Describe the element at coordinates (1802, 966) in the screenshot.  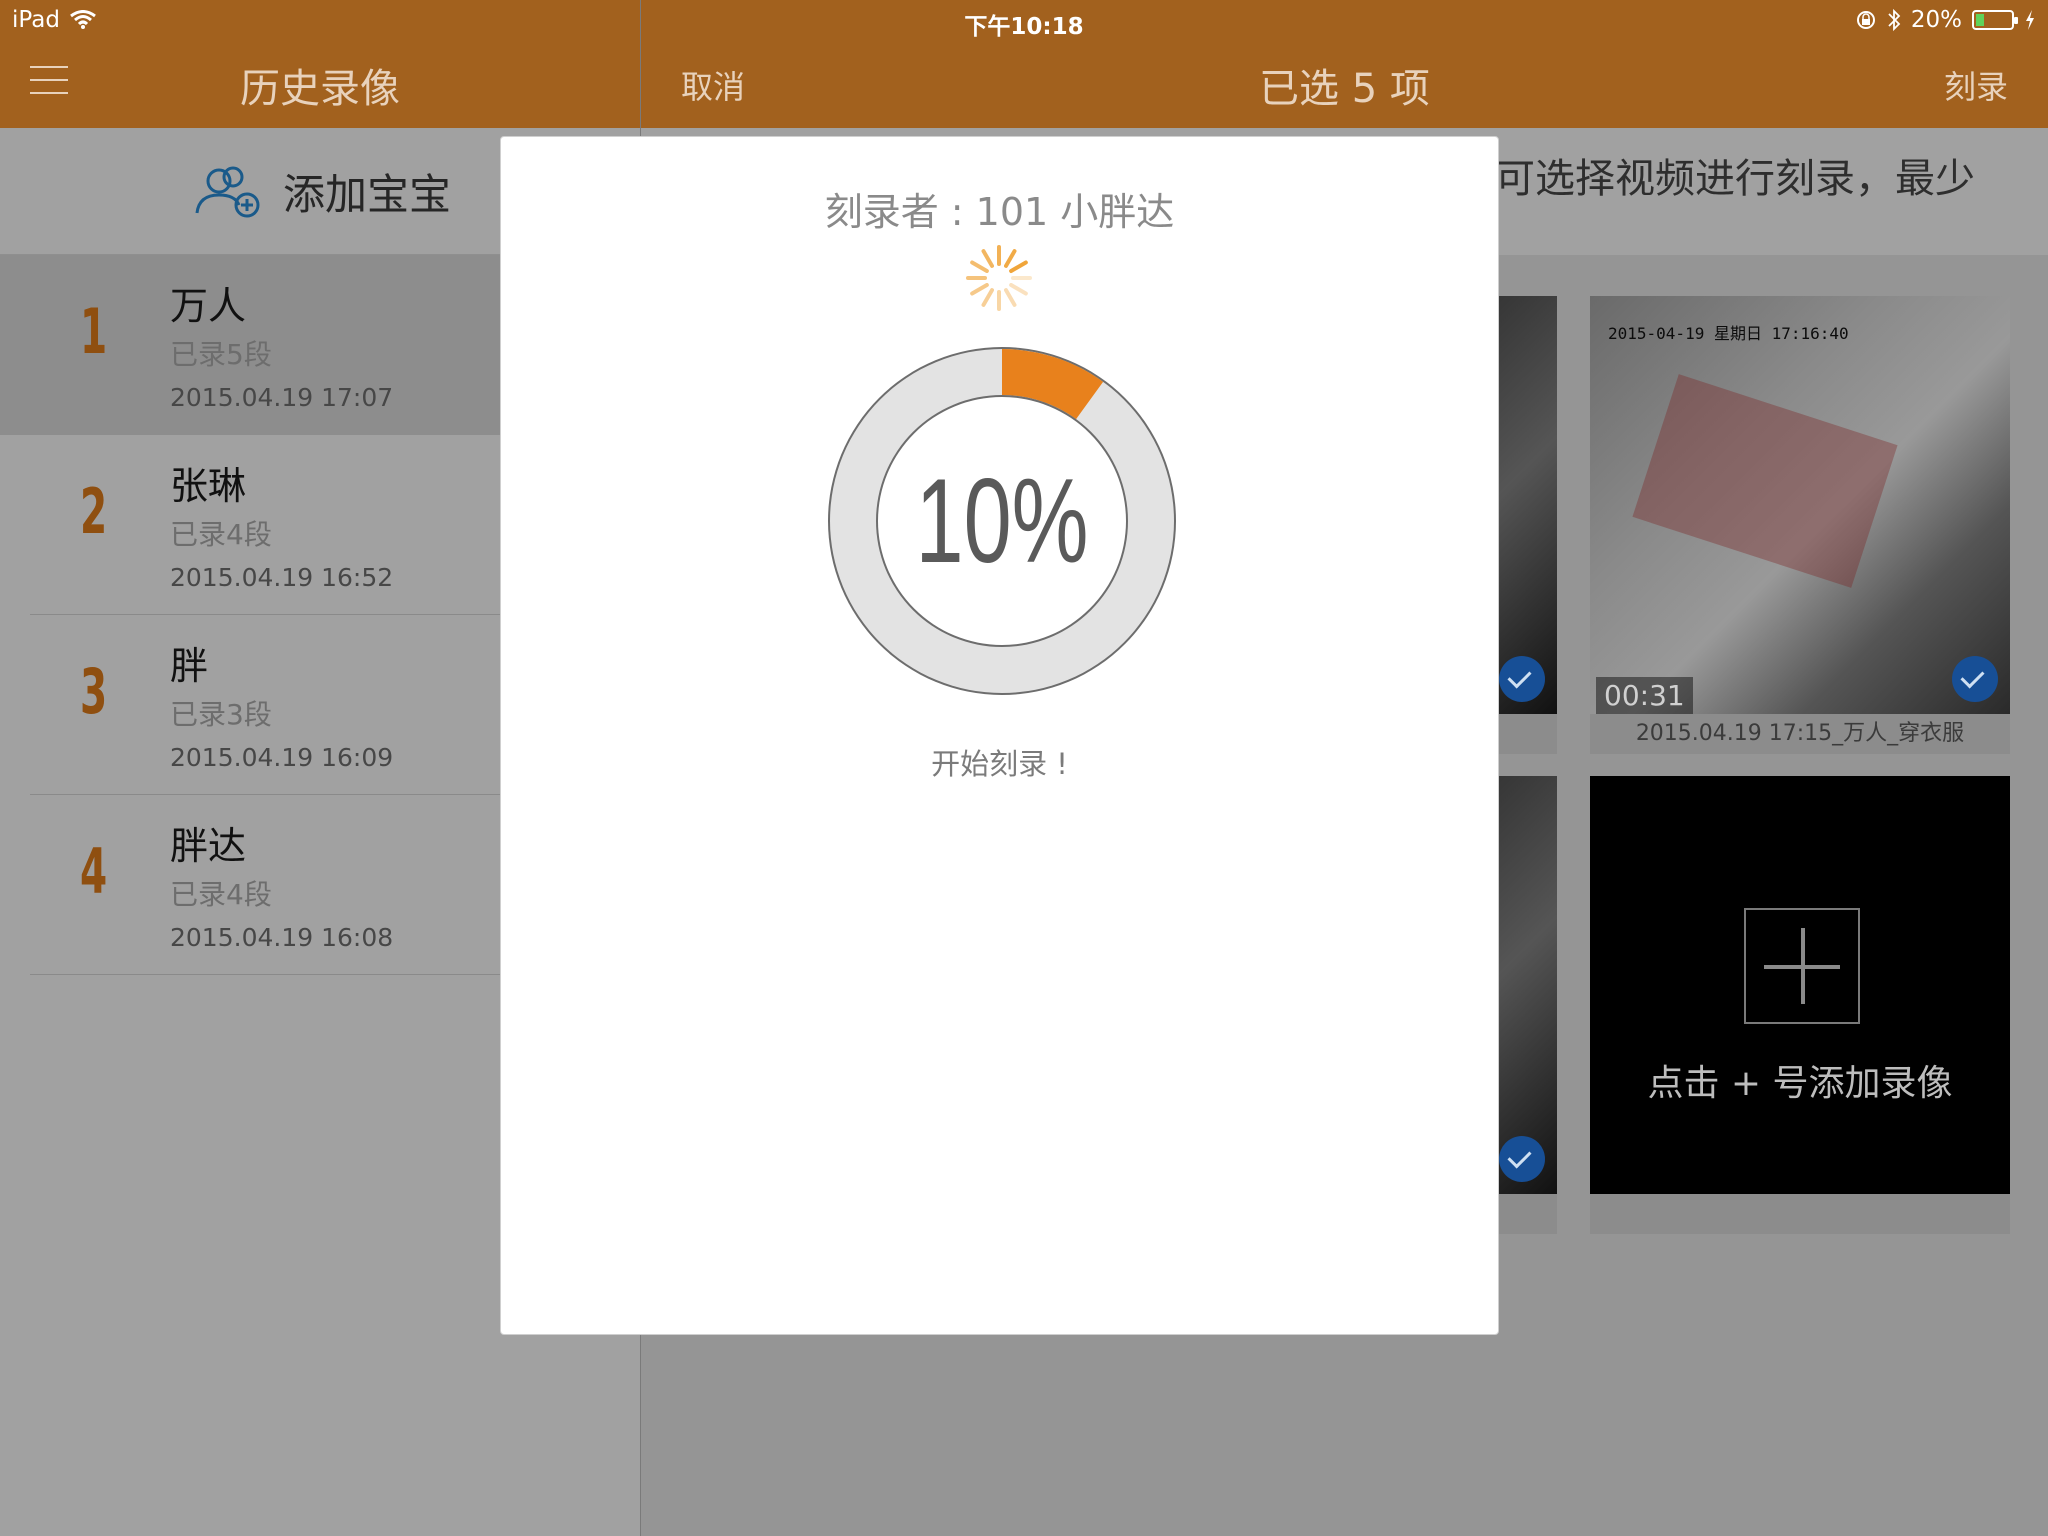
I see `plus-icon` at that location.